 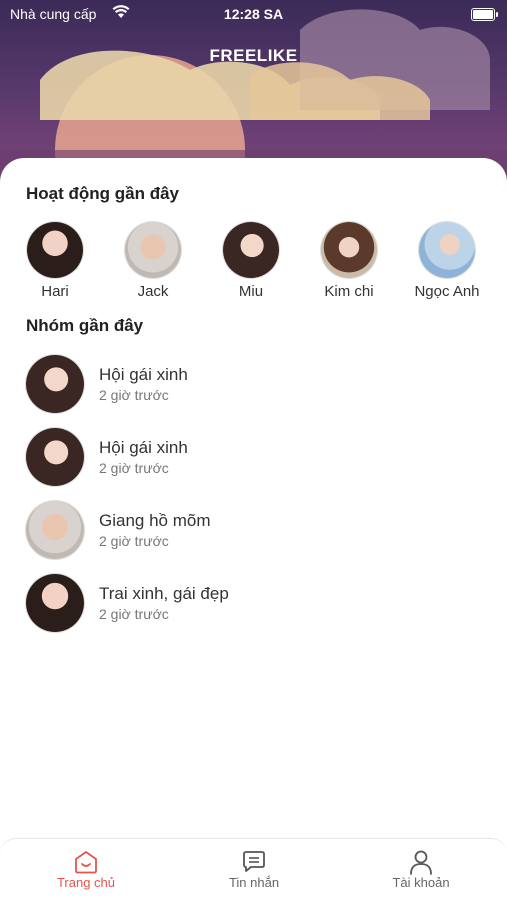 I want to click on app-title: FREELIKE, so click(x=253, y=55).